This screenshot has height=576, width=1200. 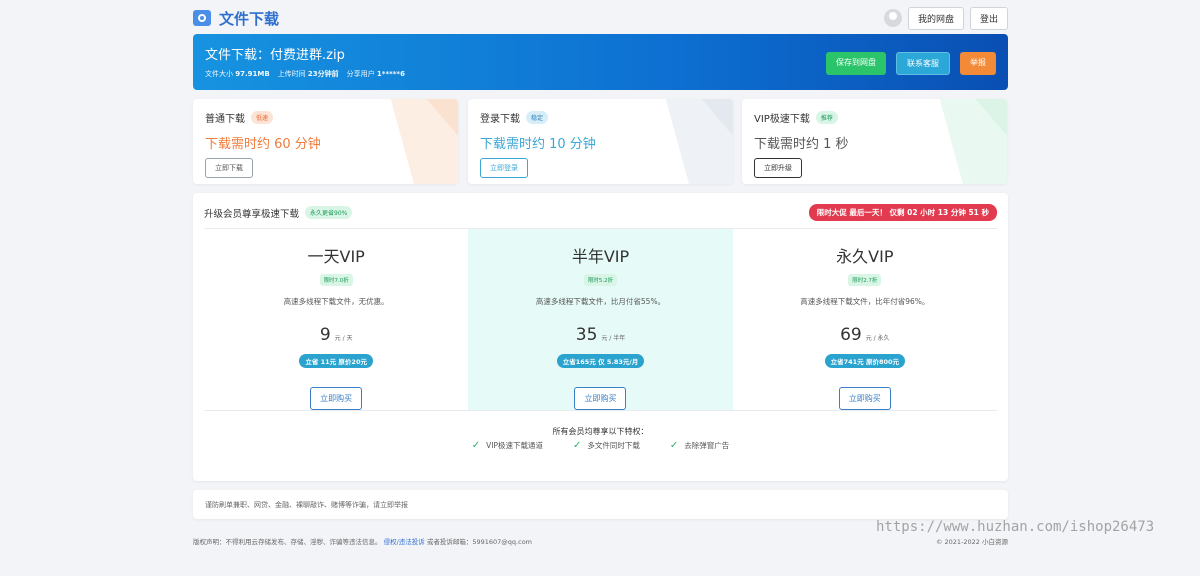 I want to click on plan-discount-tag: 限时2.7折, so click(x=865, y=280).